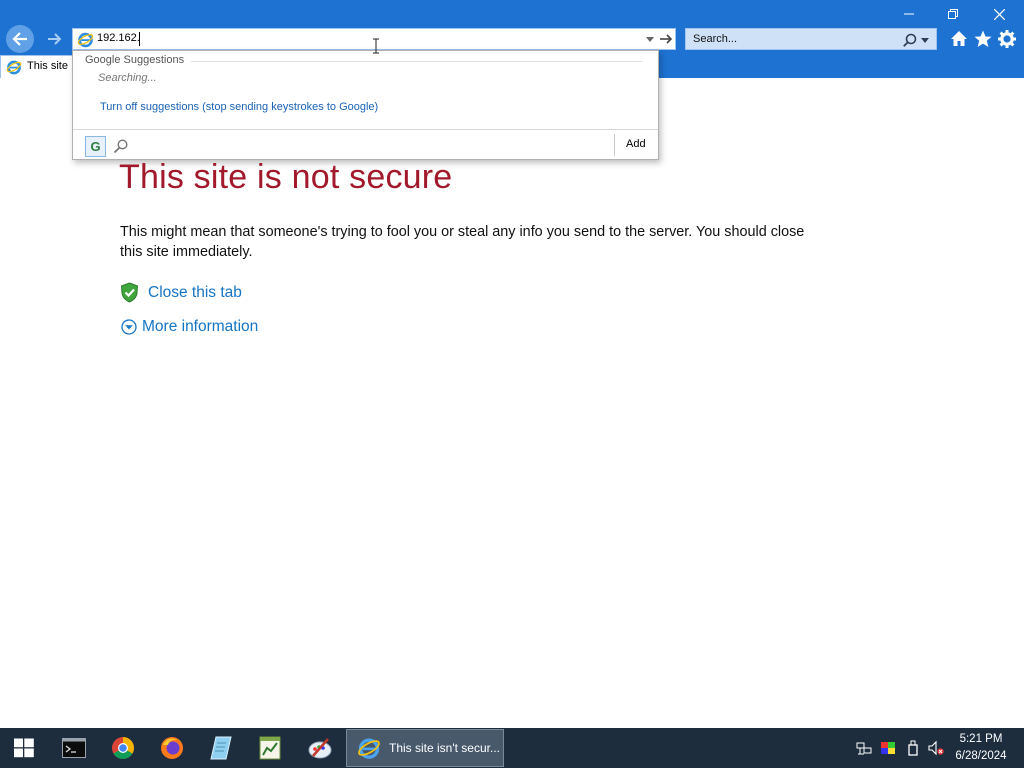 The height and width of the screenshot is (768, 1024). Describe the element at coordinates (365, 144) in the screenshot. I see `search-provider-bar: G Add` at that location.